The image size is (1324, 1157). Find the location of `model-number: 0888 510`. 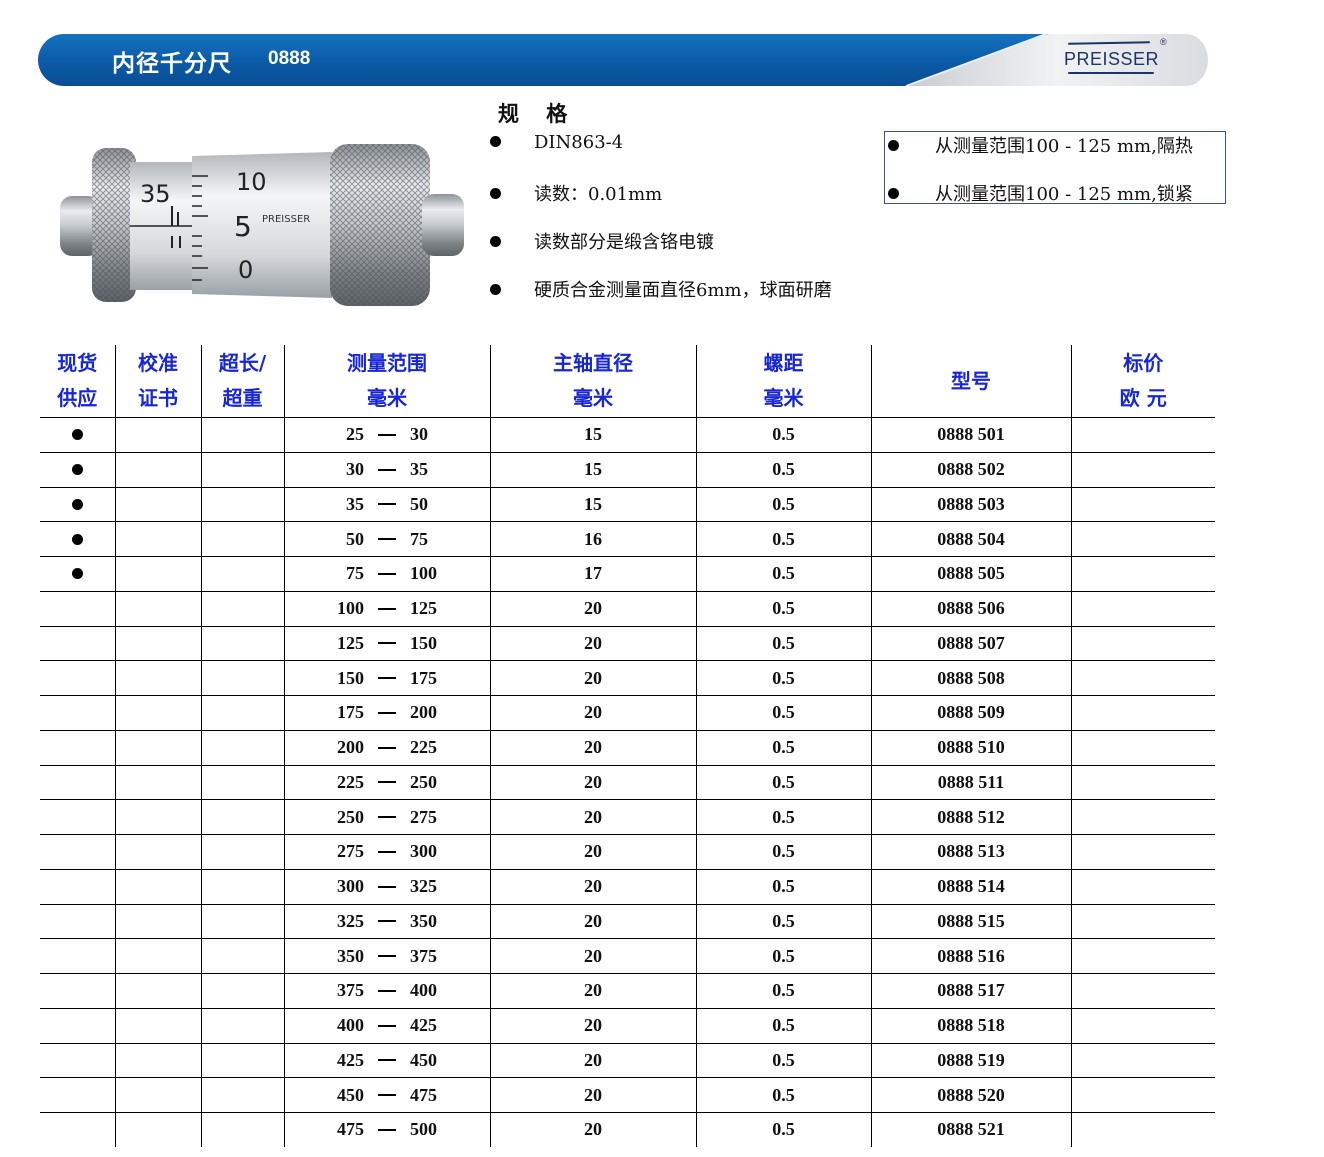

model-number: 0888 510 is located at coordinates (971, 747).